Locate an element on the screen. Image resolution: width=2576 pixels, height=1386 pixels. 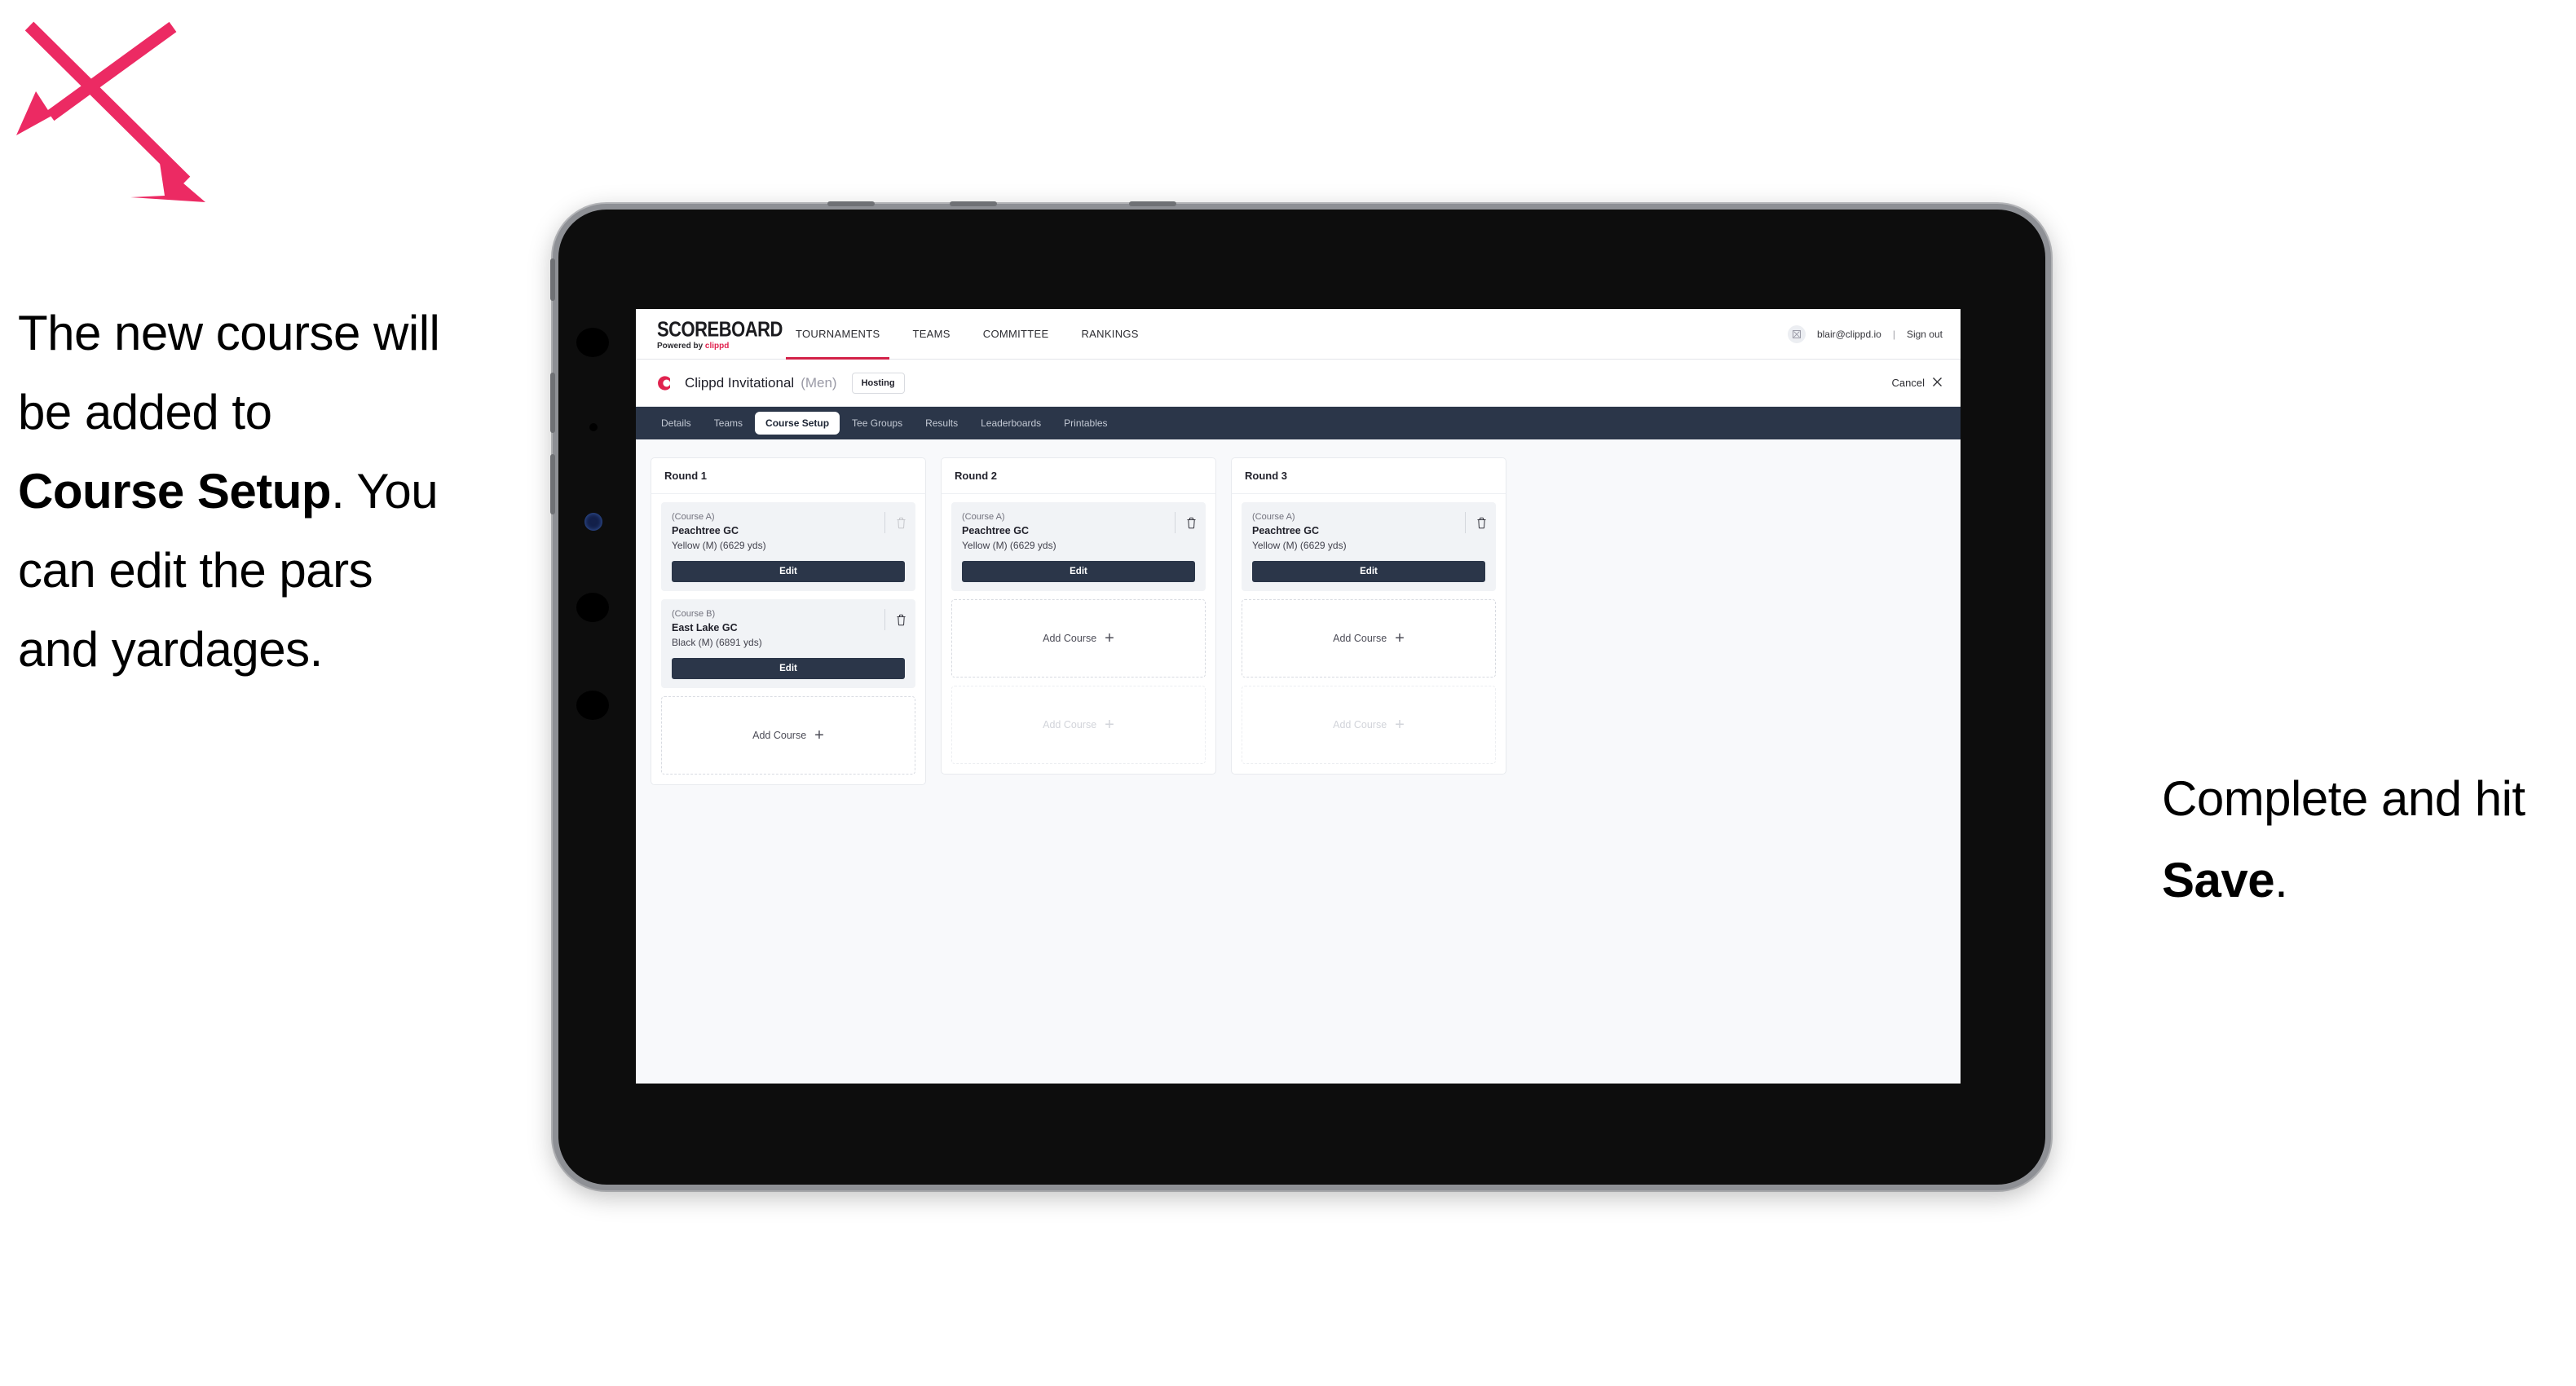
nav-label: TOURNAMENTS is located at coordinates (838, 334).